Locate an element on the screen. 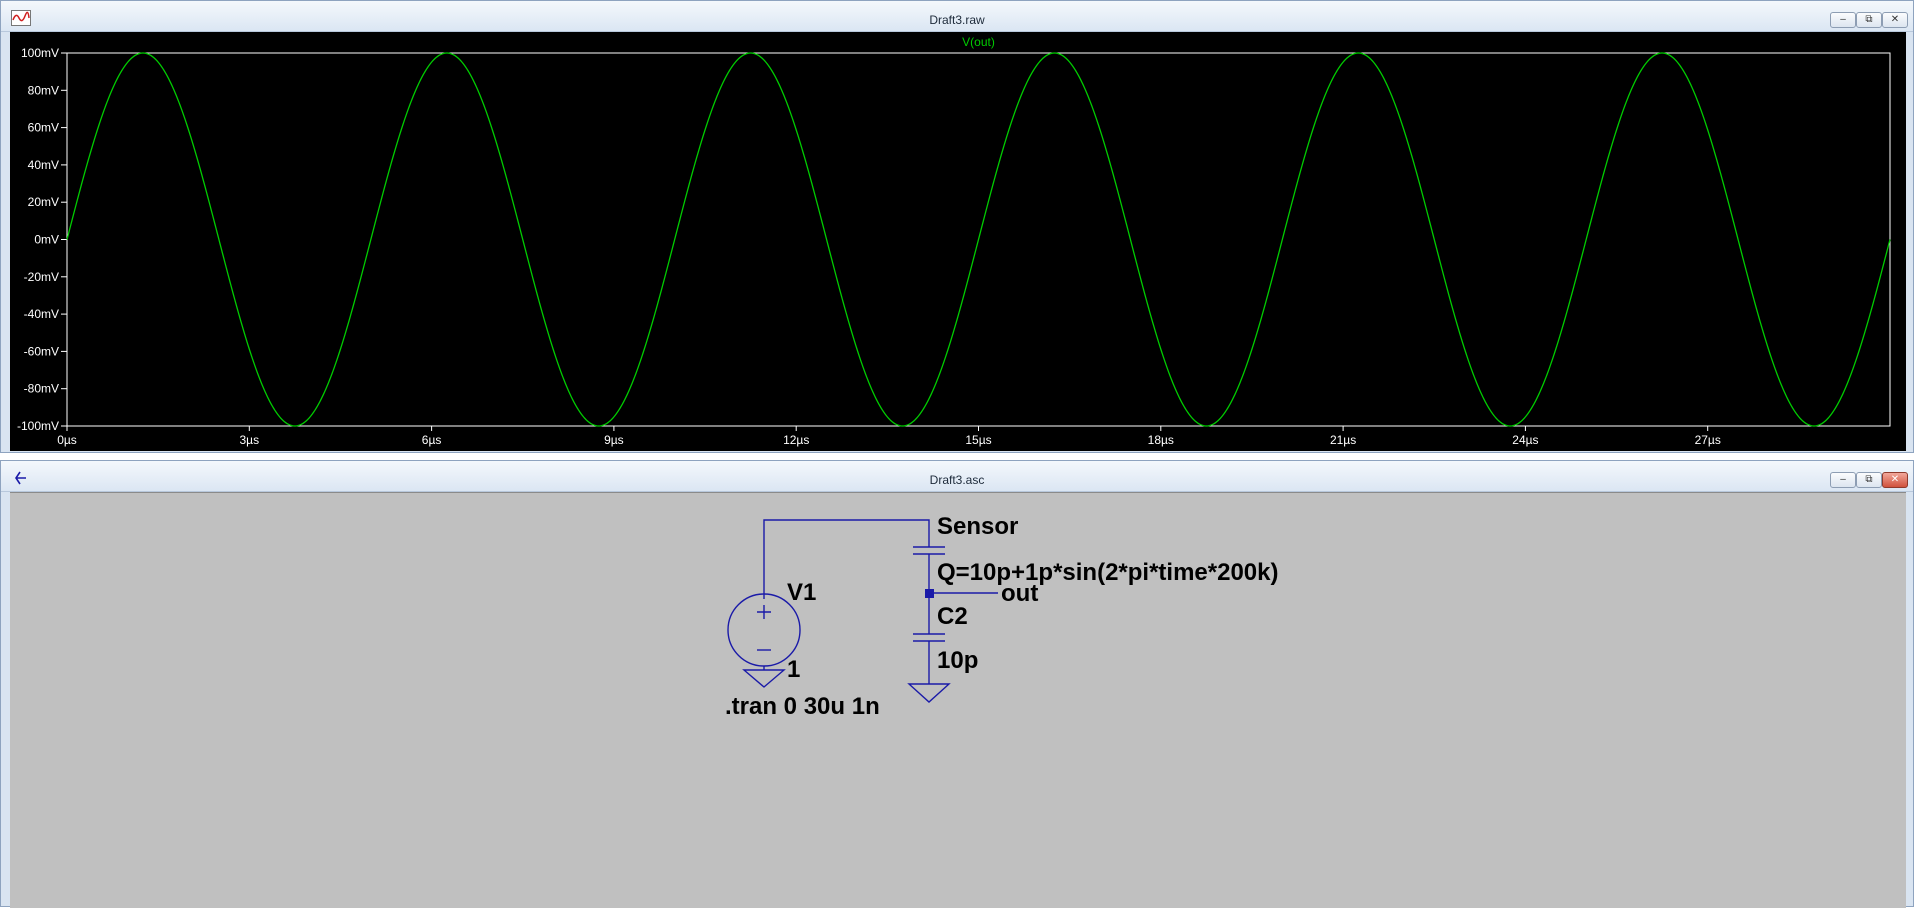 The height and width of the screenshot is (908, 1914). y-tick-label: -100mV is located at coordinates (38, 426).